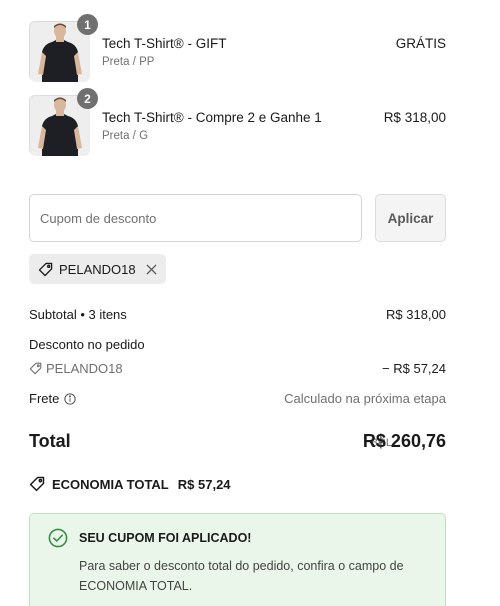 This screenshot has height=606, width=500. I want to click on applied-coupon-chip: PELANDO18, so click(97, 269).